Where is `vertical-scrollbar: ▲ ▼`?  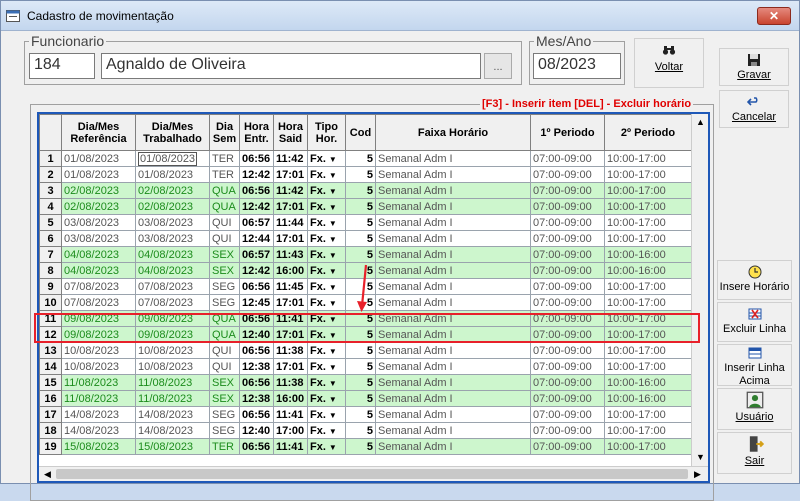
vertical-scrollbar: ▲ ▼ is located at coordinates (699, 290).